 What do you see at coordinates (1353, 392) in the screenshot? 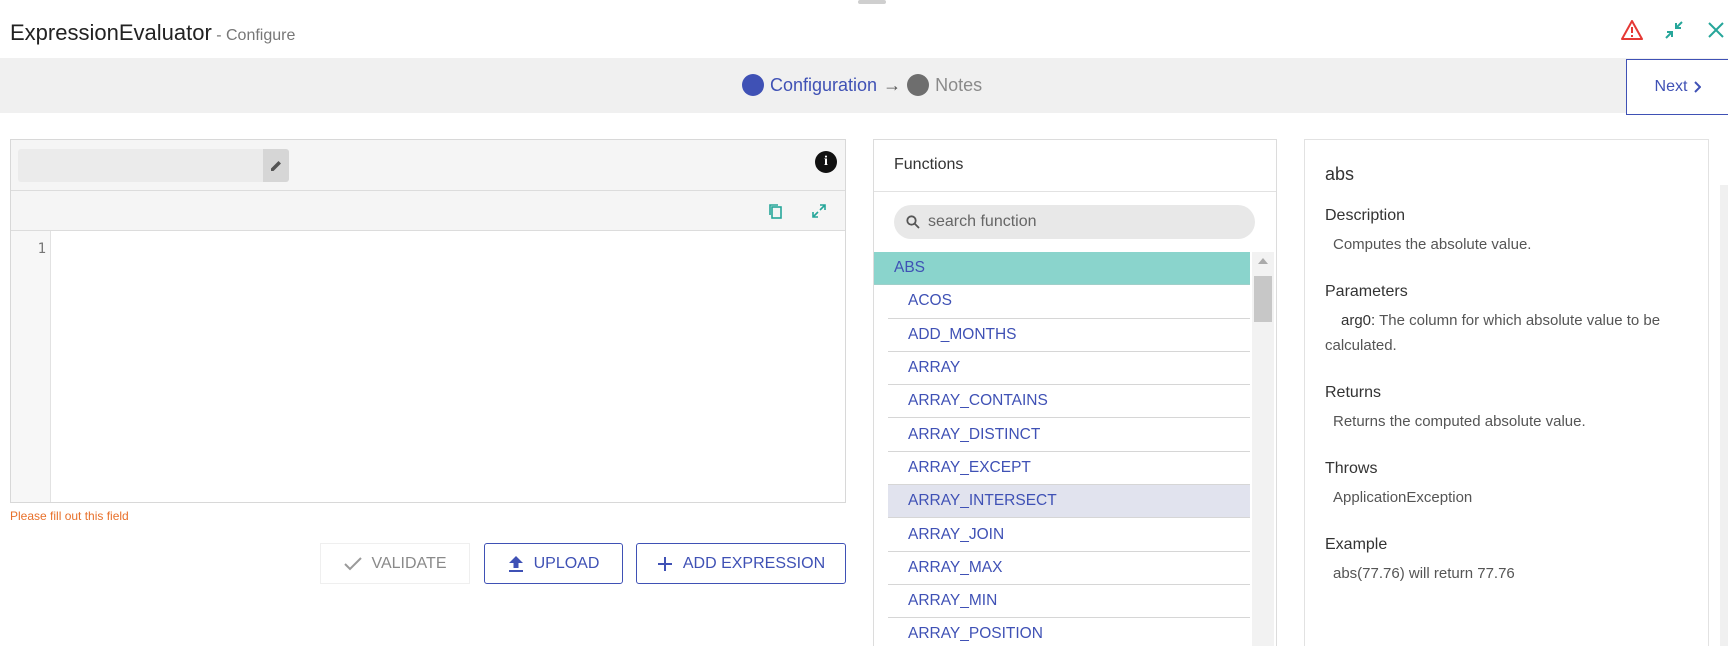
I see `returns-label: Returns` at bounding box center [1353, 392].